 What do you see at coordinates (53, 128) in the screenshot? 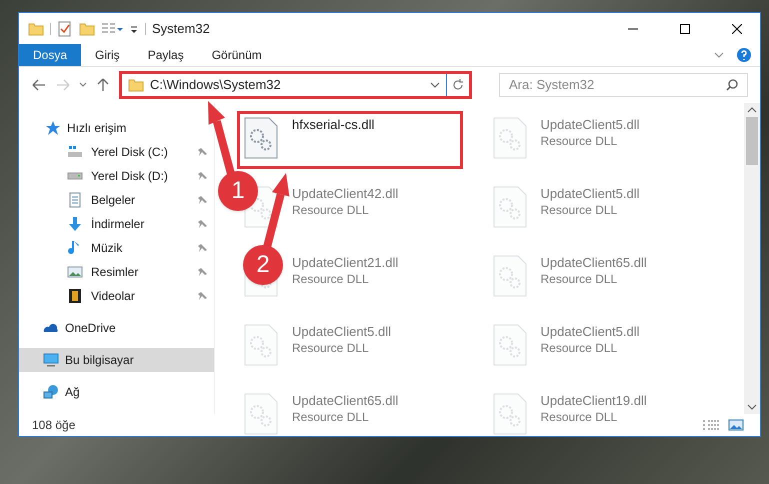
I see `star-icon` at bounding box center [53, 128].